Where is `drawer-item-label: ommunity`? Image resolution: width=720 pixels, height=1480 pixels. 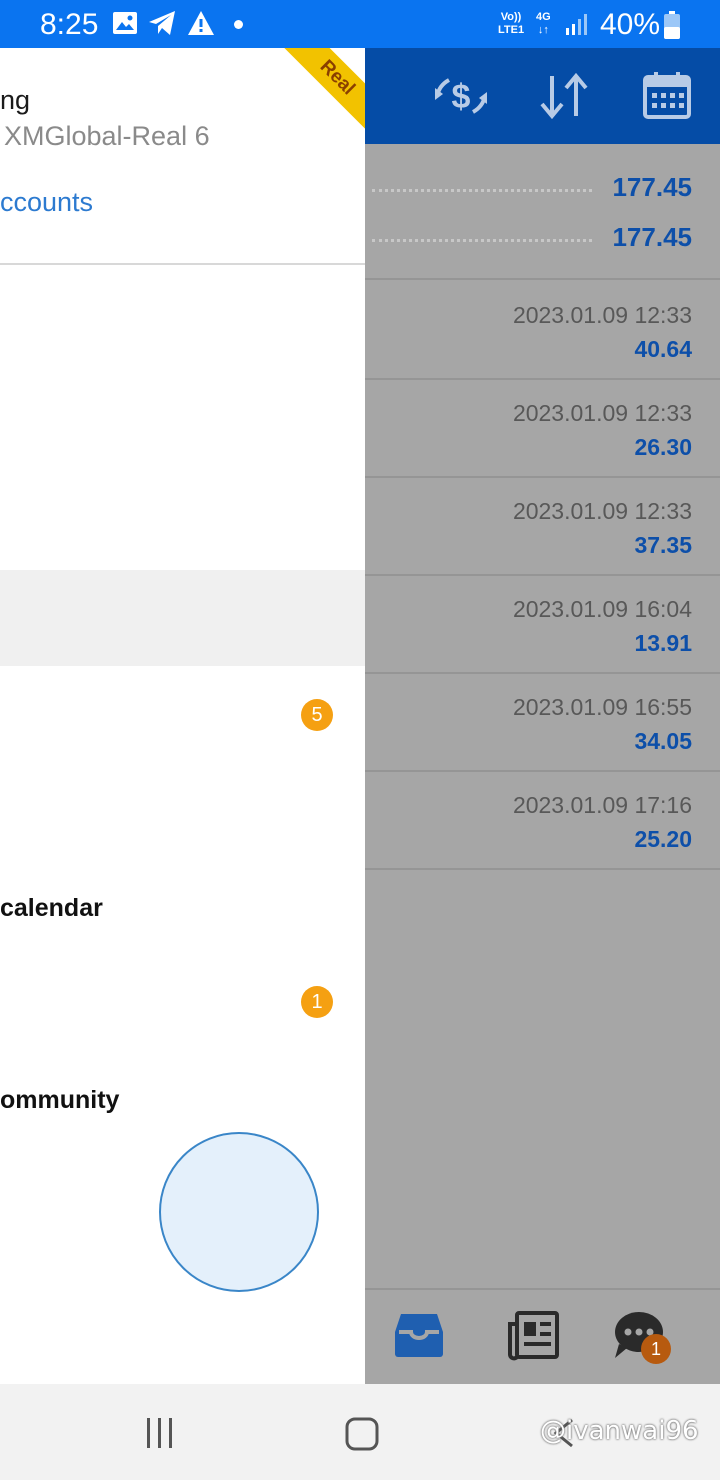 drawer-item-label: ommunity is located at coordinates (60, 1100).